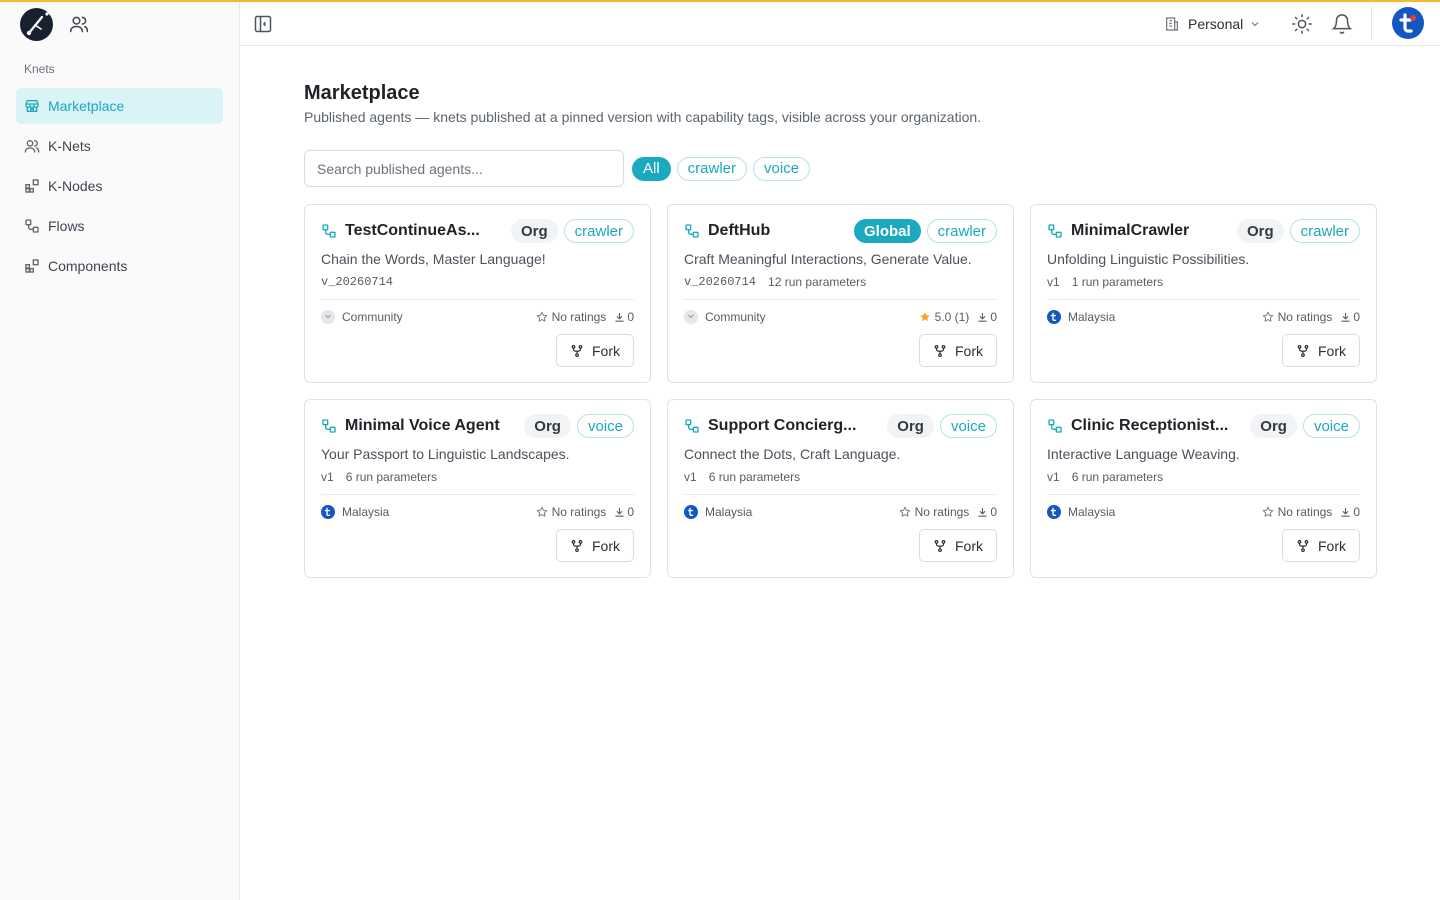 The image size is (1440, 900). Describe the element at coordinates (445, 454) in the screenshot. I see `card-description: Your Passport to Linguistic Landscapes.` at that location.